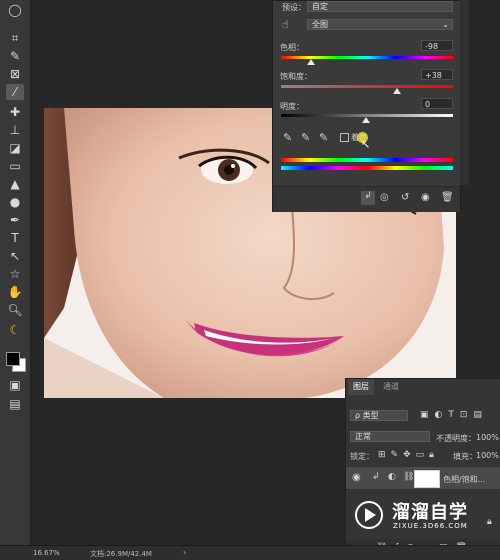 This screenshot has height=560, width=500. What do you see at coordinates (427, 479) in the screenshot?
I see `layer-mask-thumbnail` at bounding box center [427, 479].